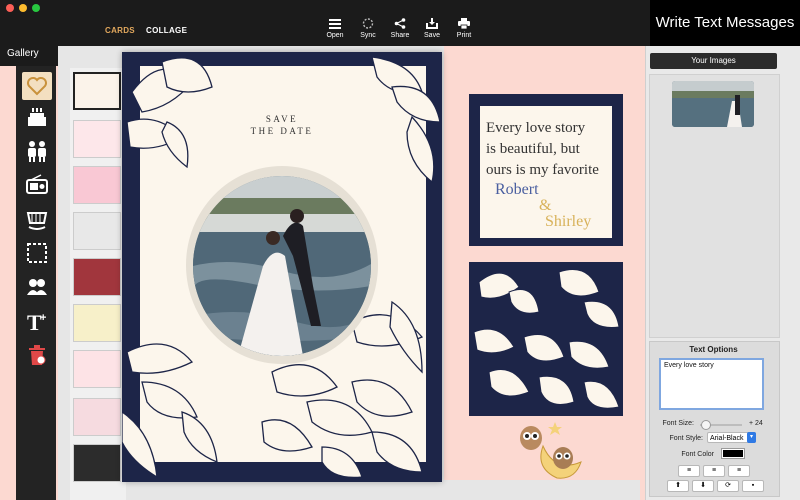  What do you see at coordinates (432, 35) in the screenshot?
I see `save-label: Save` at bounding box center [432, 35].